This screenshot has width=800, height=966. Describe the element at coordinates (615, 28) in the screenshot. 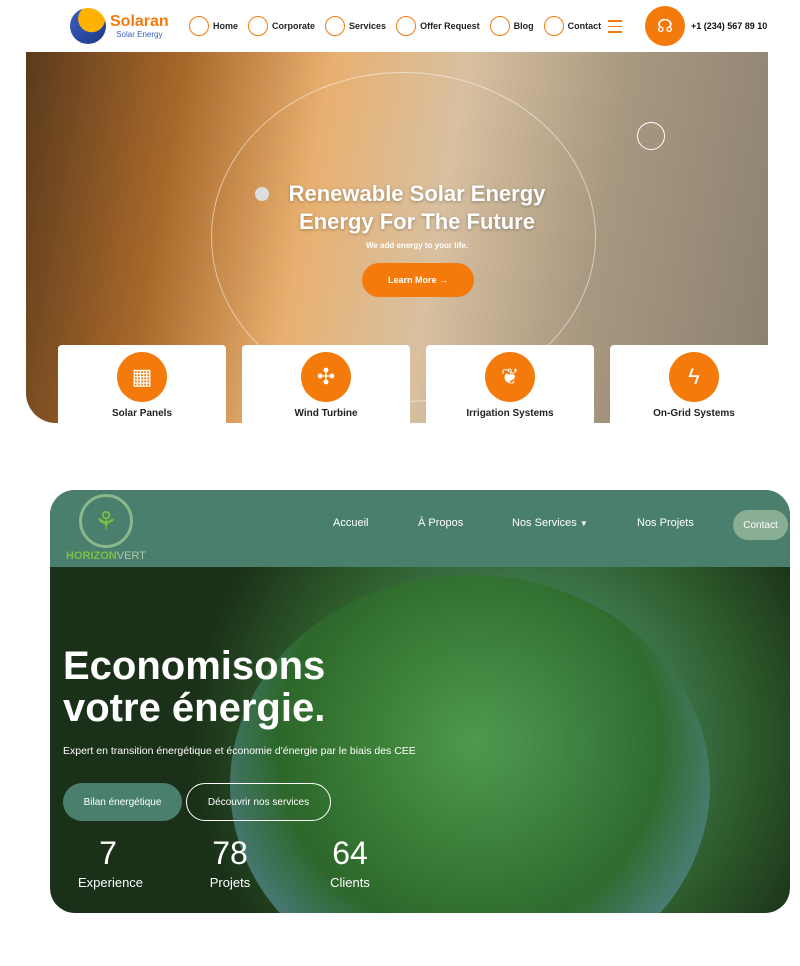

I see `hamburger-menu-icon` at that location.